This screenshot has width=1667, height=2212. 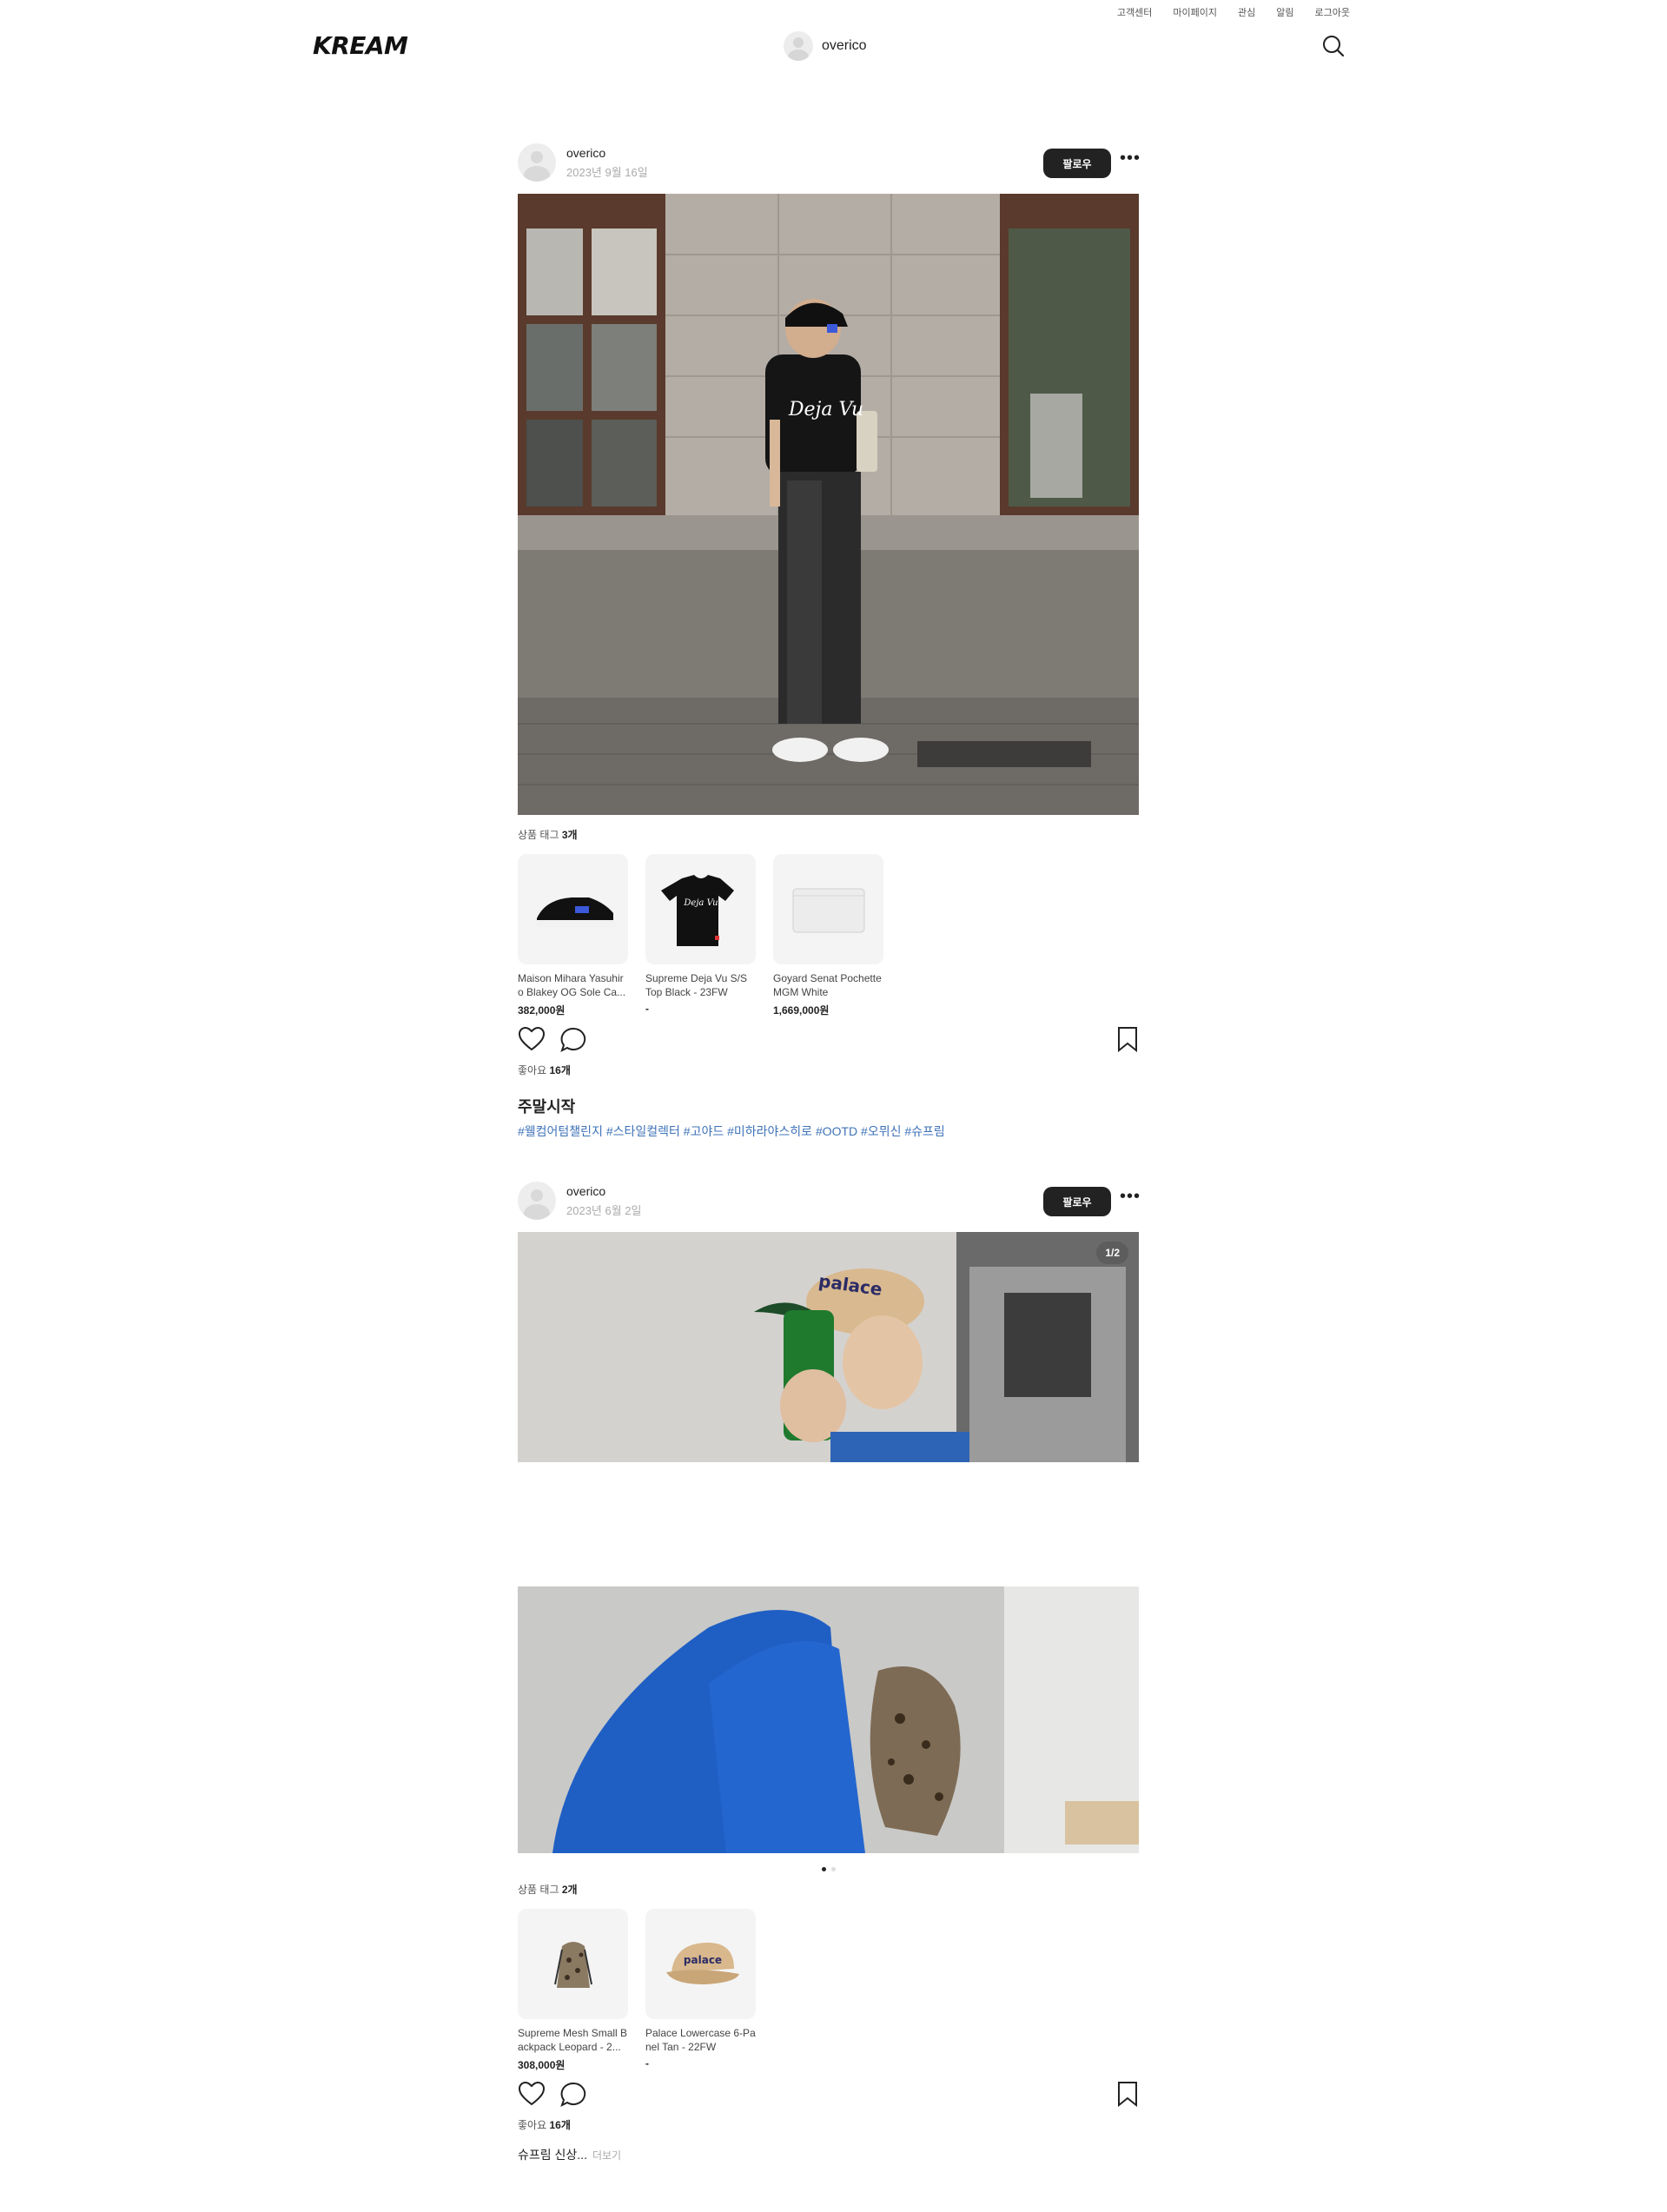 What do you see at coordinates (828, 505) in the screenshot?
I see `post-photo: Deja Vu` at bounding box center [828, 505].